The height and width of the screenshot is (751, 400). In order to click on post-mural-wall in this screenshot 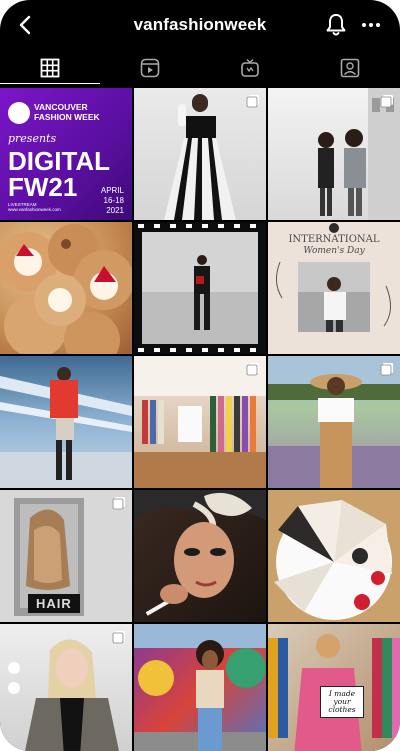, I will do `click(200, 687)`.